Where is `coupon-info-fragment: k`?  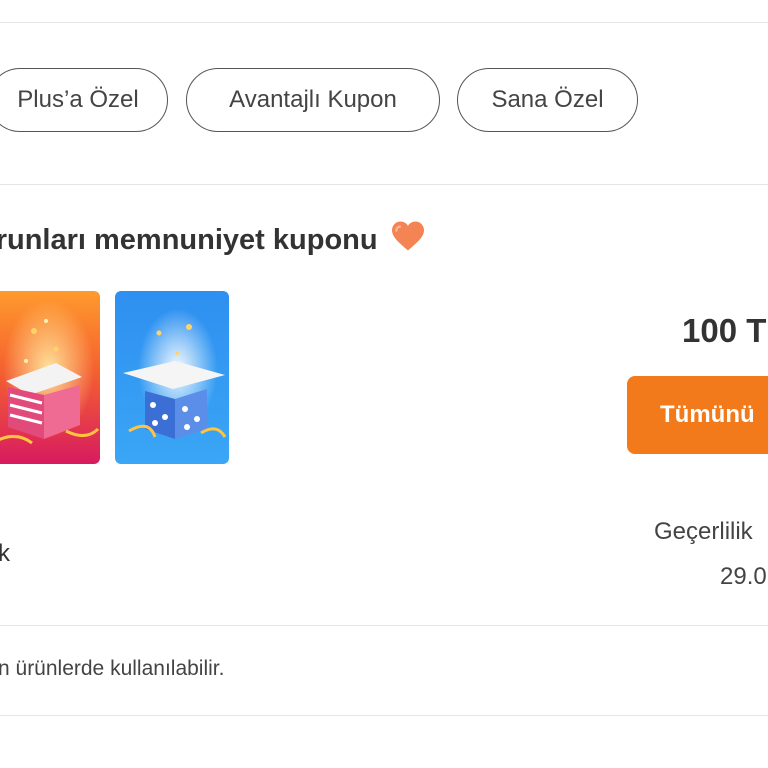
coupon-info-fragment: k is located at coordinates (5, 553).